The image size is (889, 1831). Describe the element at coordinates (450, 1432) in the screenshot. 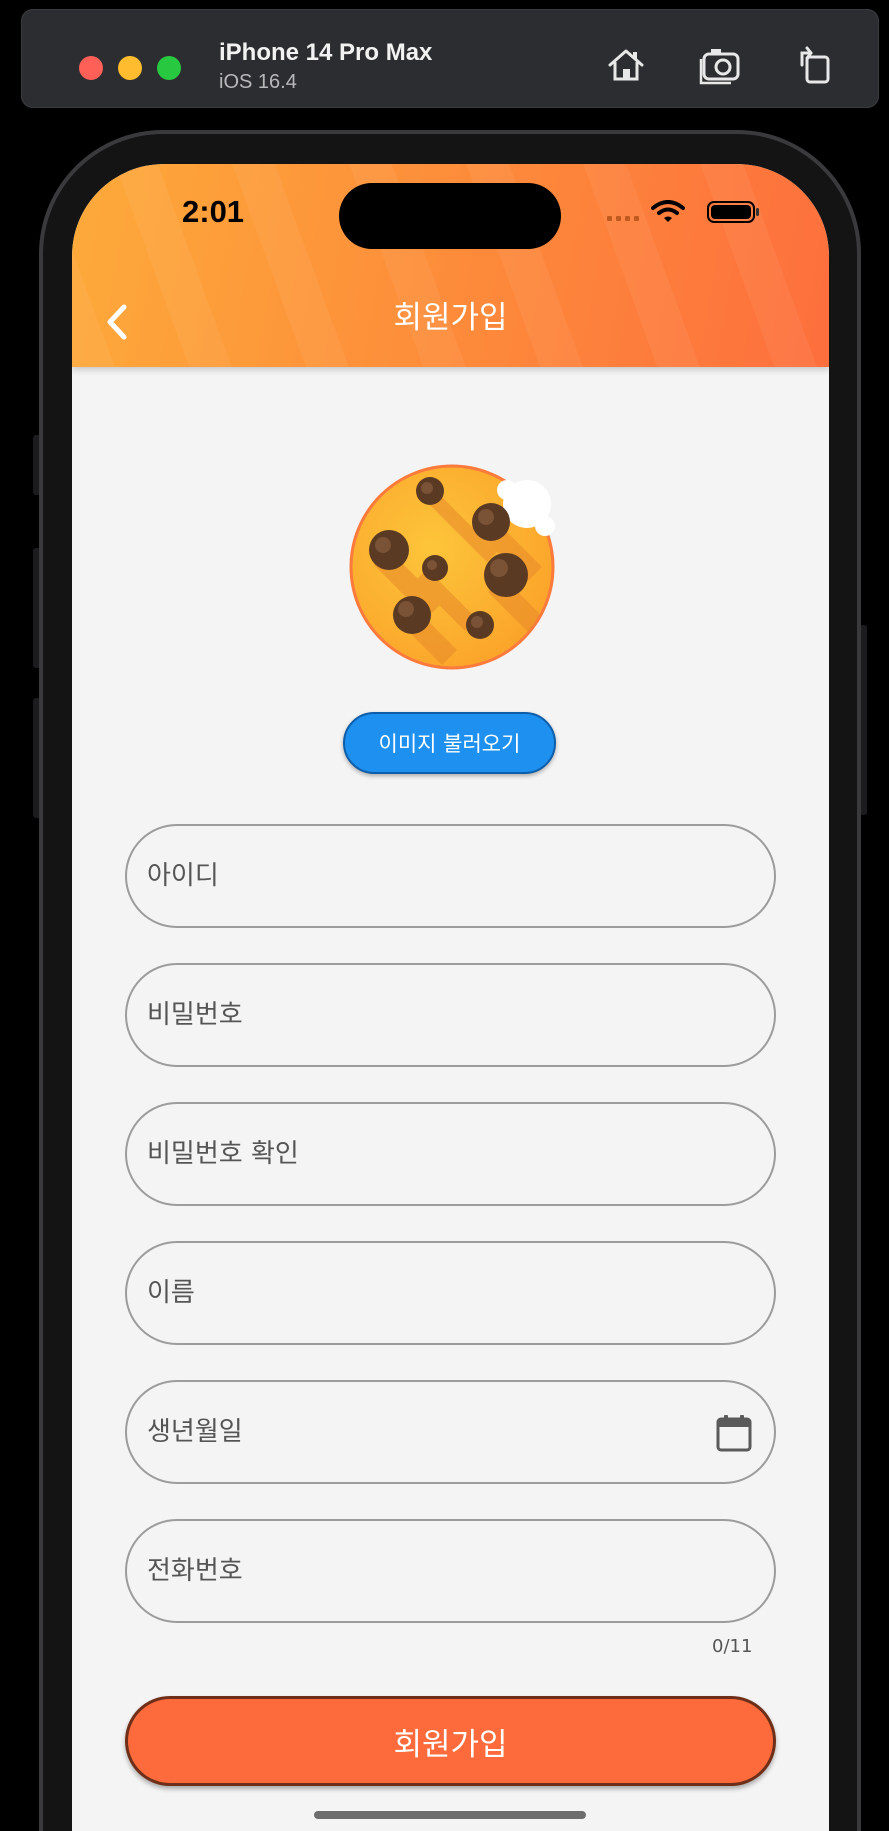

I see `birthdate-field: 생년월일` at that location.